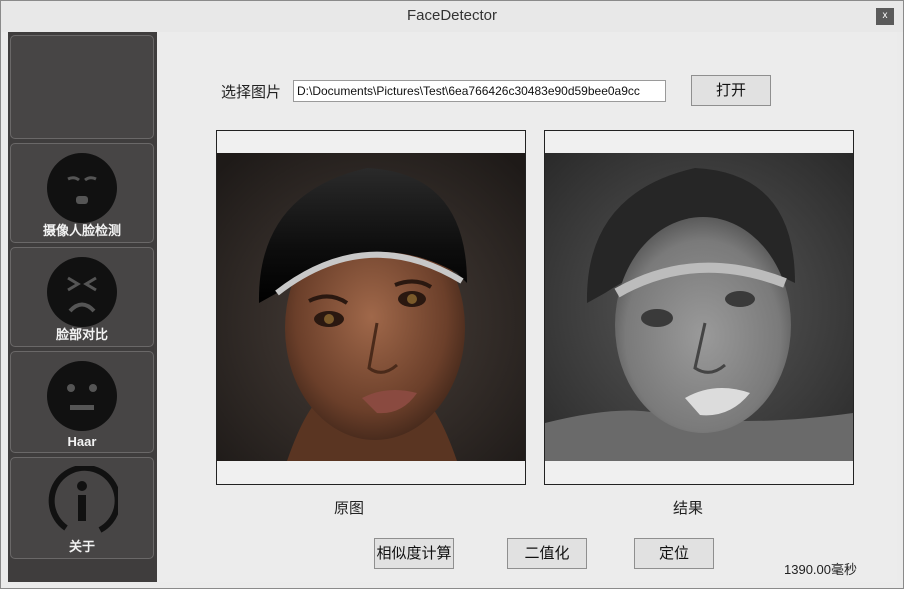  Describe the element at coordinates (82, 292) in the screenshot. I see `sad-face-icon` at that location.